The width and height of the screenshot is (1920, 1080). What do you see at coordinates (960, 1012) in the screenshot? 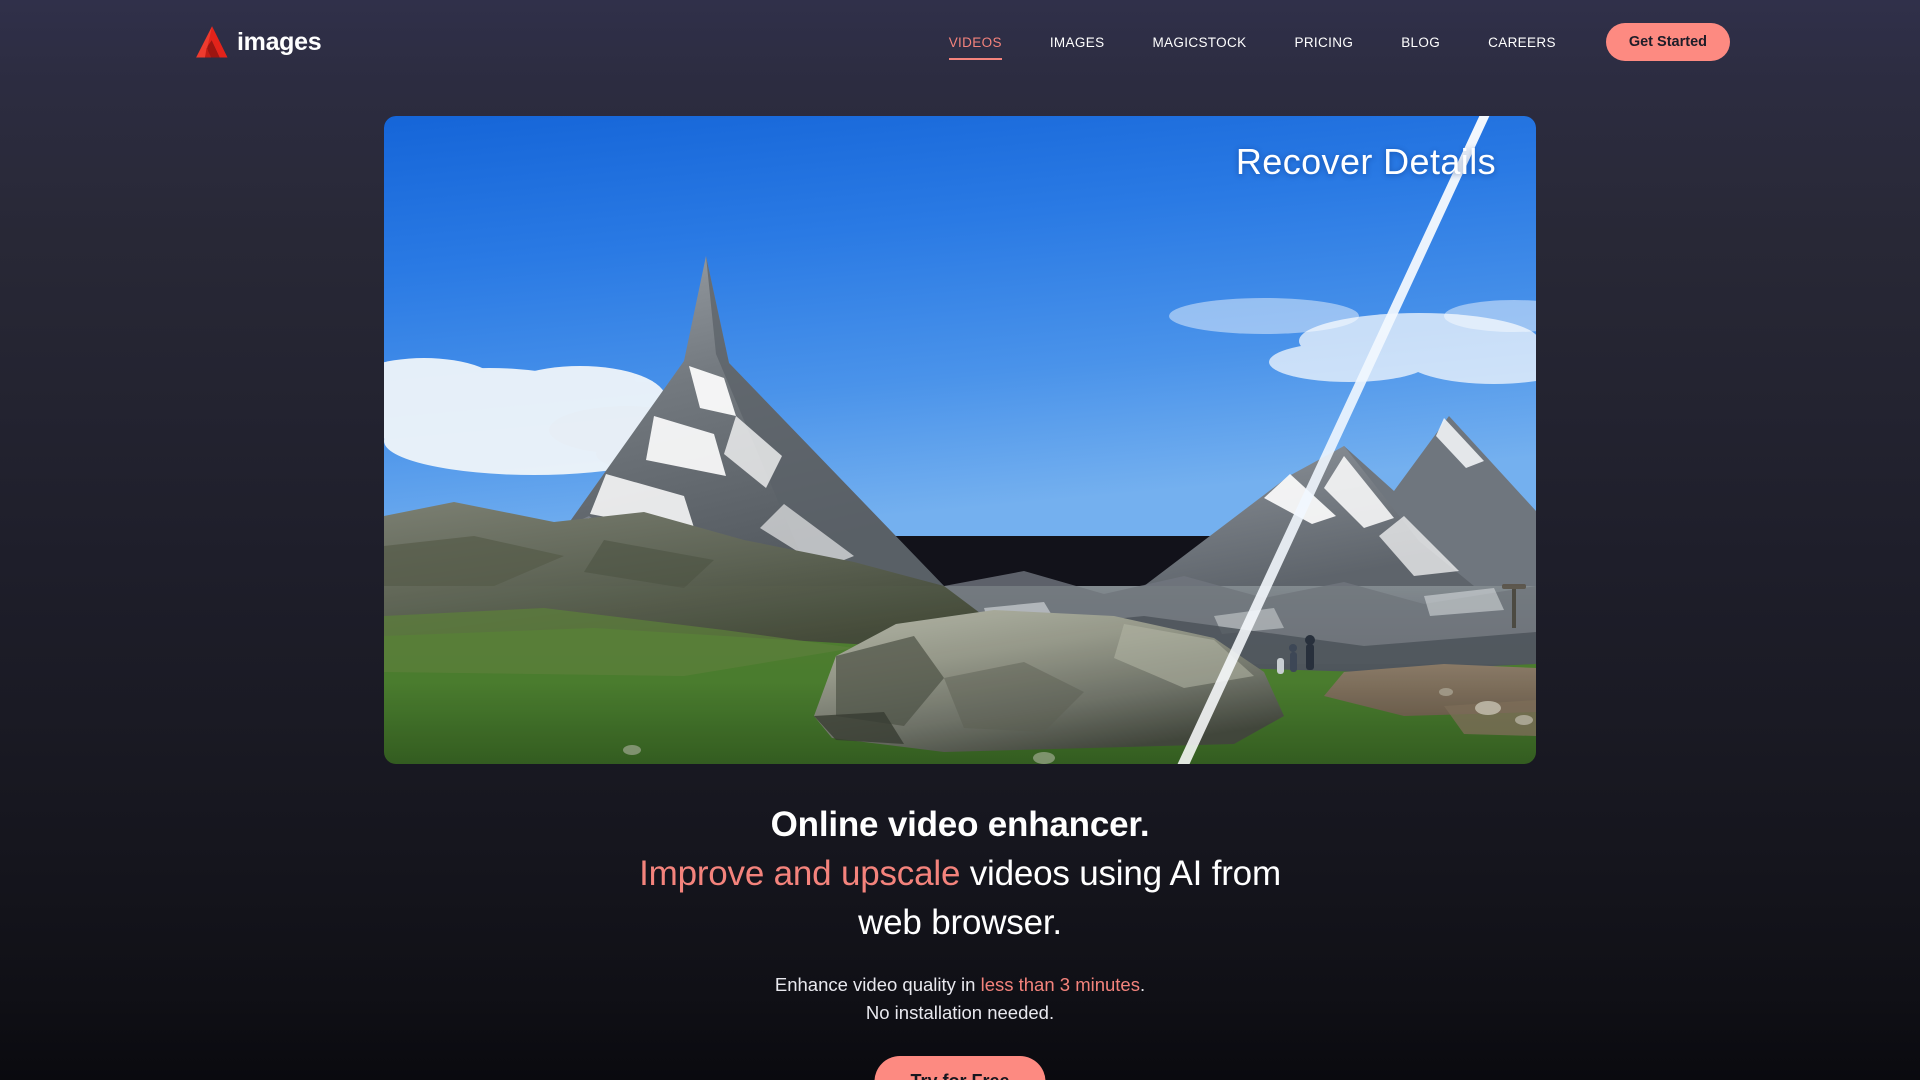
I see `subcopy-line-2: No installation needed.` at bounding box center [960, 1012].